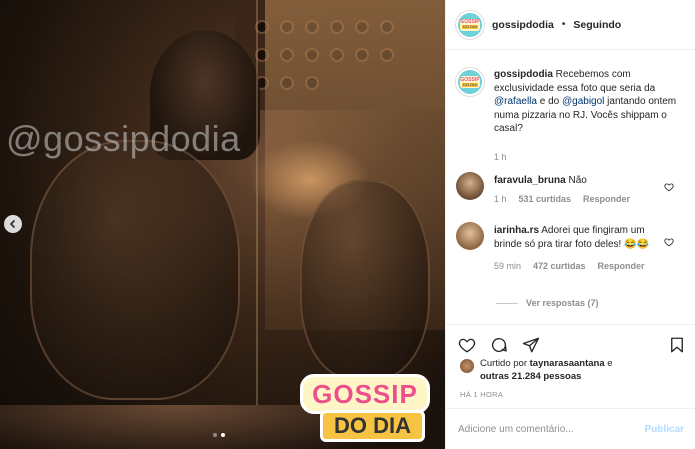  Describe the element at coordinates (549, 101) in the screenshot. I see `caption-text-part: e do` at that location.